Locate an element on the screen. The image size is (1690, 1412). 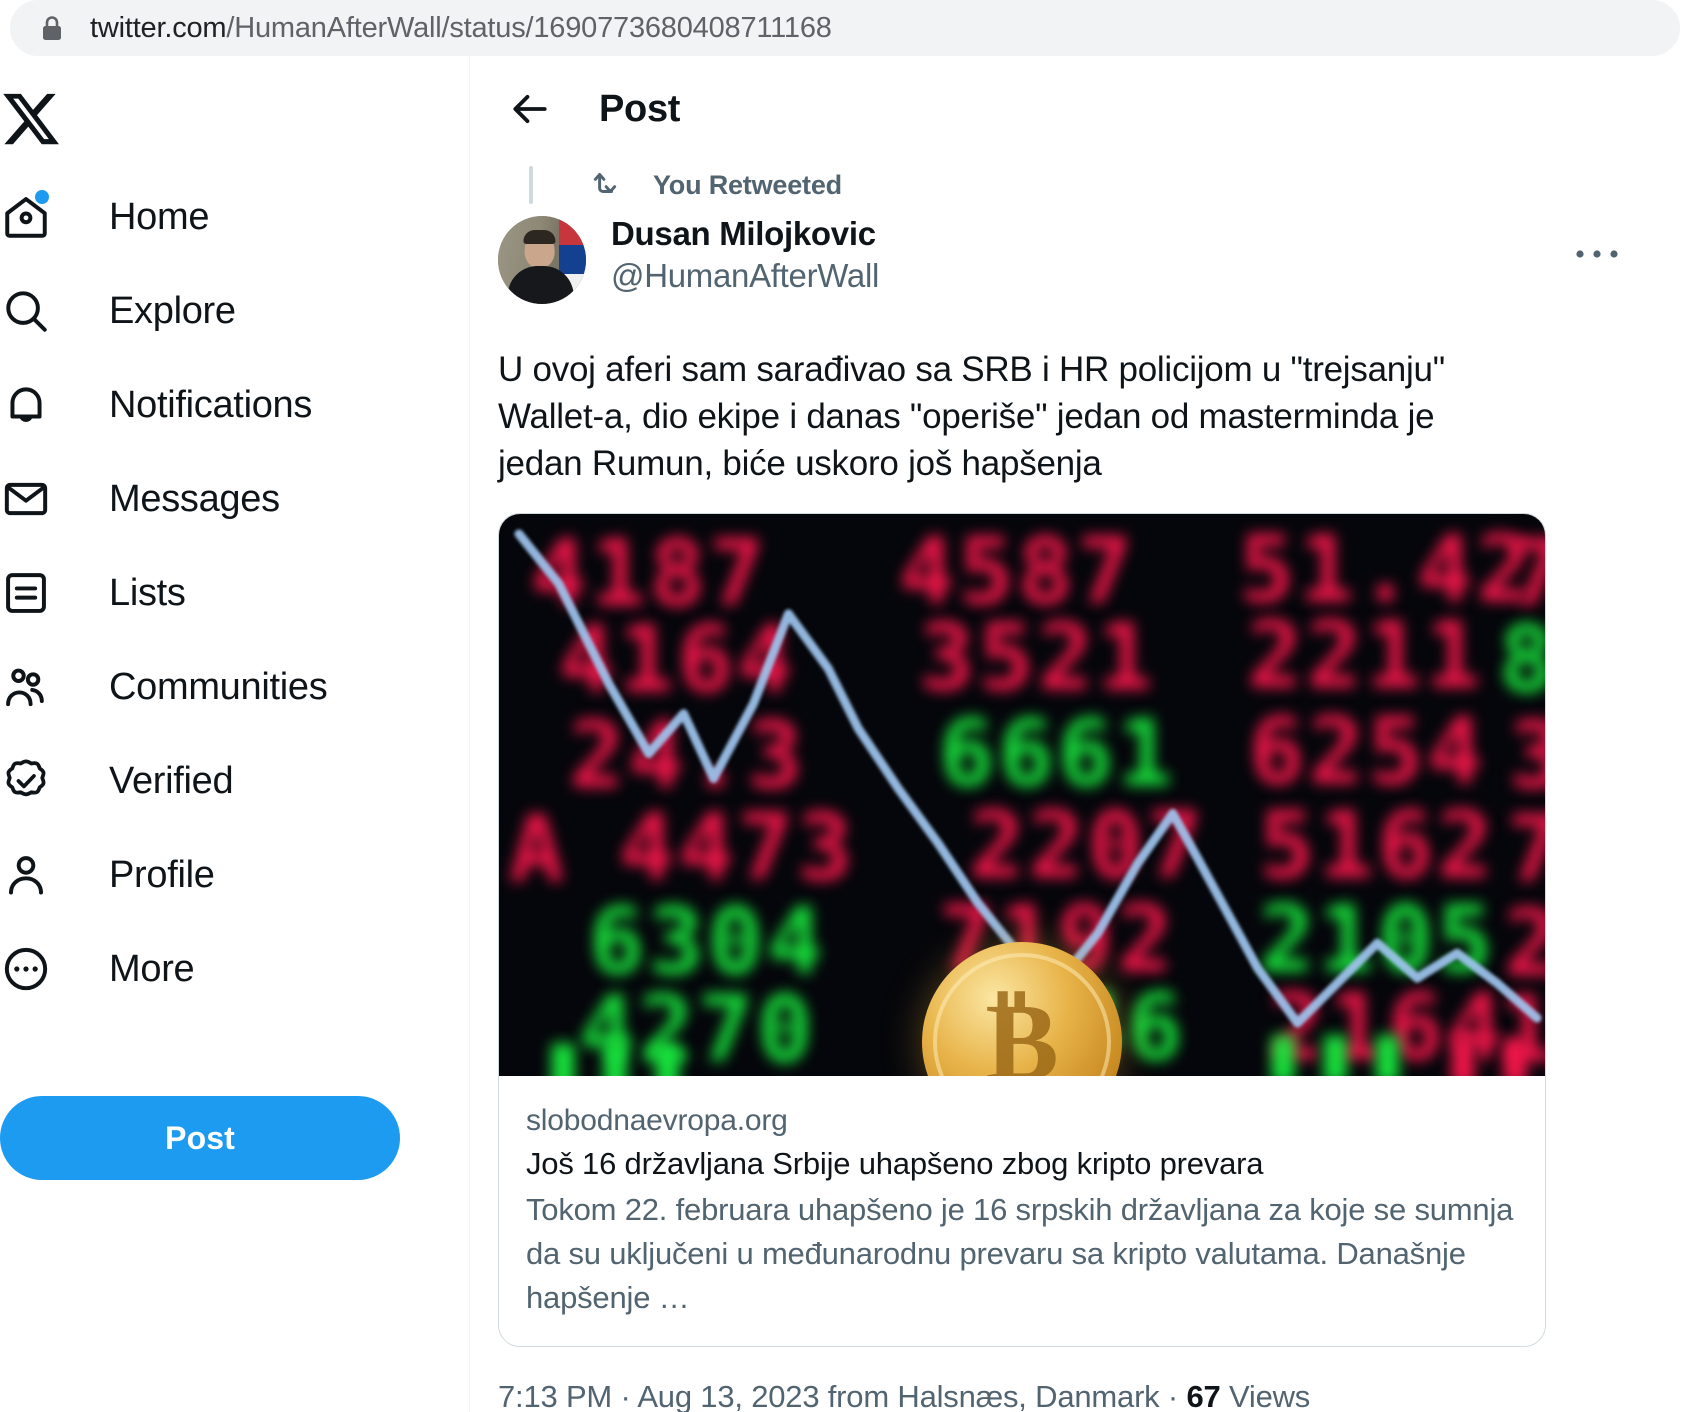
list-icon is located at coordinates (28, 593).